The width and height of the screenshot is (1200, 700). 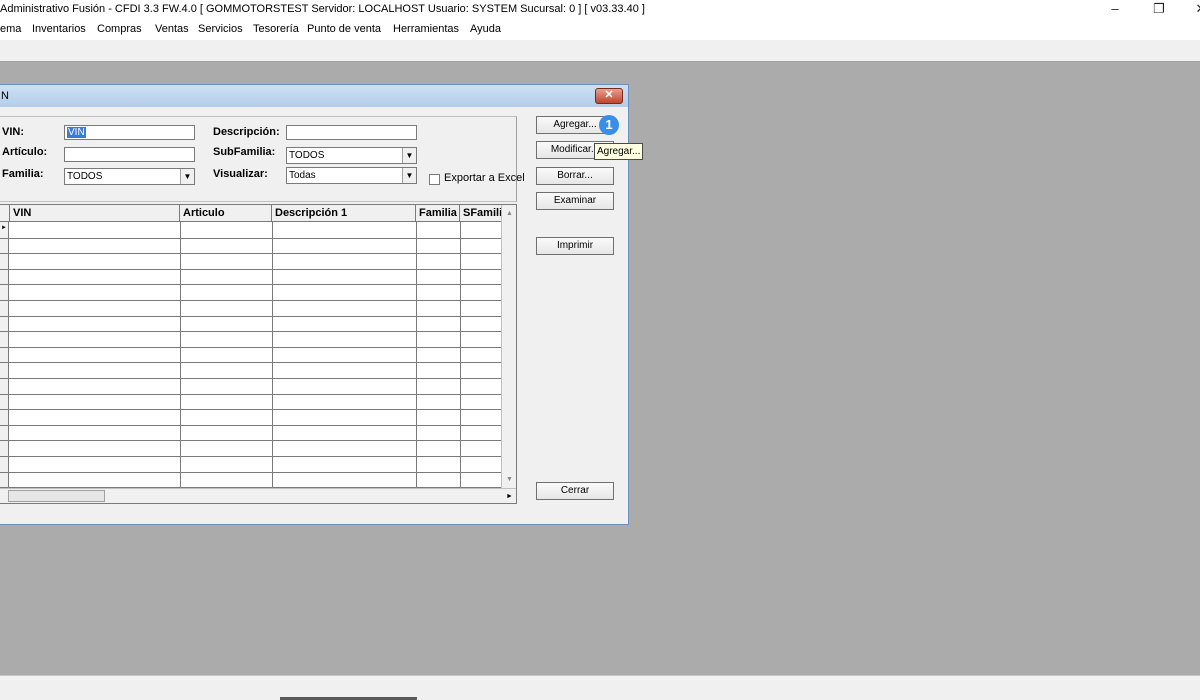 I want to click on cerrar-button: Cerrar, so click(x=575, y=491).